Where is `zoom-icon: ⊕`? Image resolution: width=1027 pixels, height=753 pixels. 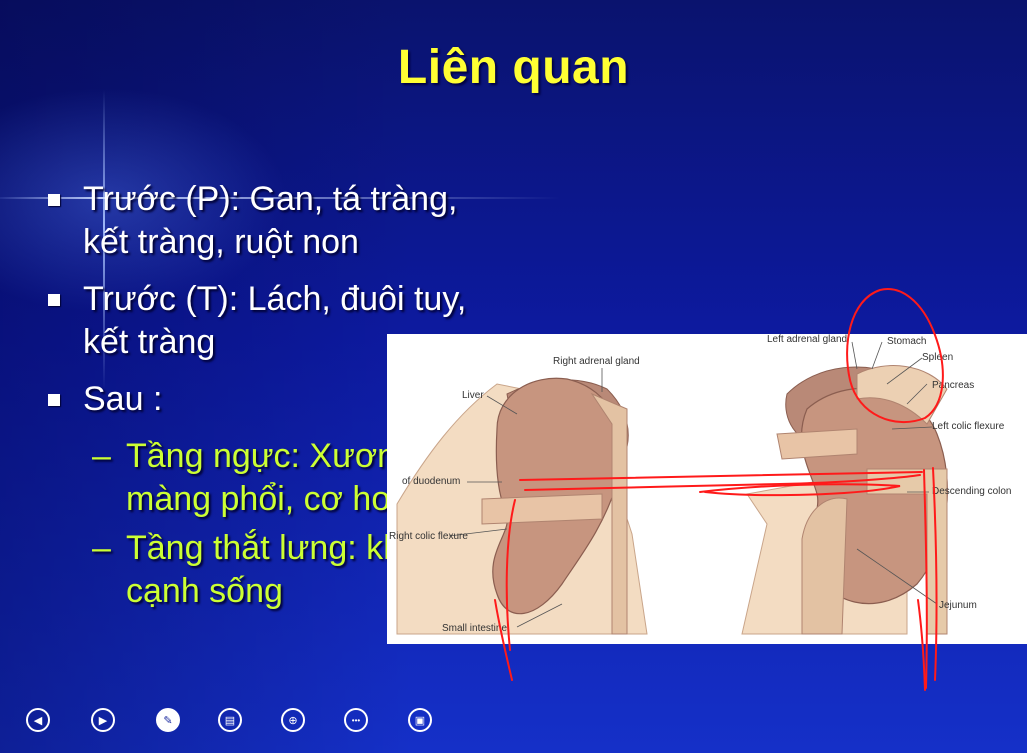
zoom-icon: ⊕ is located at coordinates (293, 720).